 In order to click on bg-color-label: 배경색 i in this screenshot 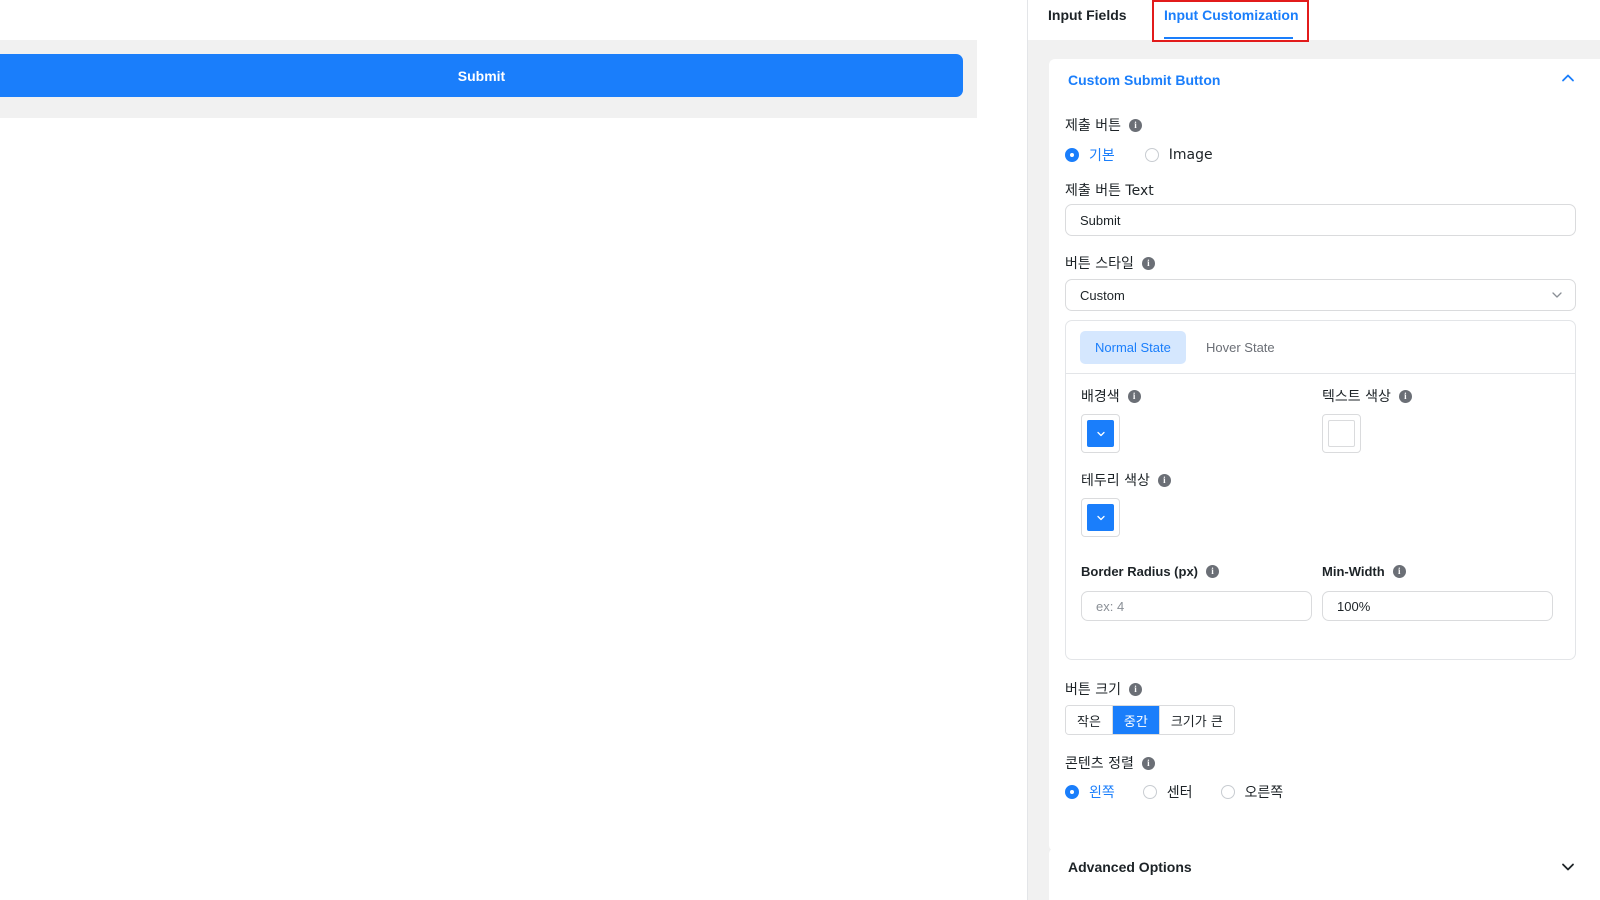, I will do `click(1111, 396)`.